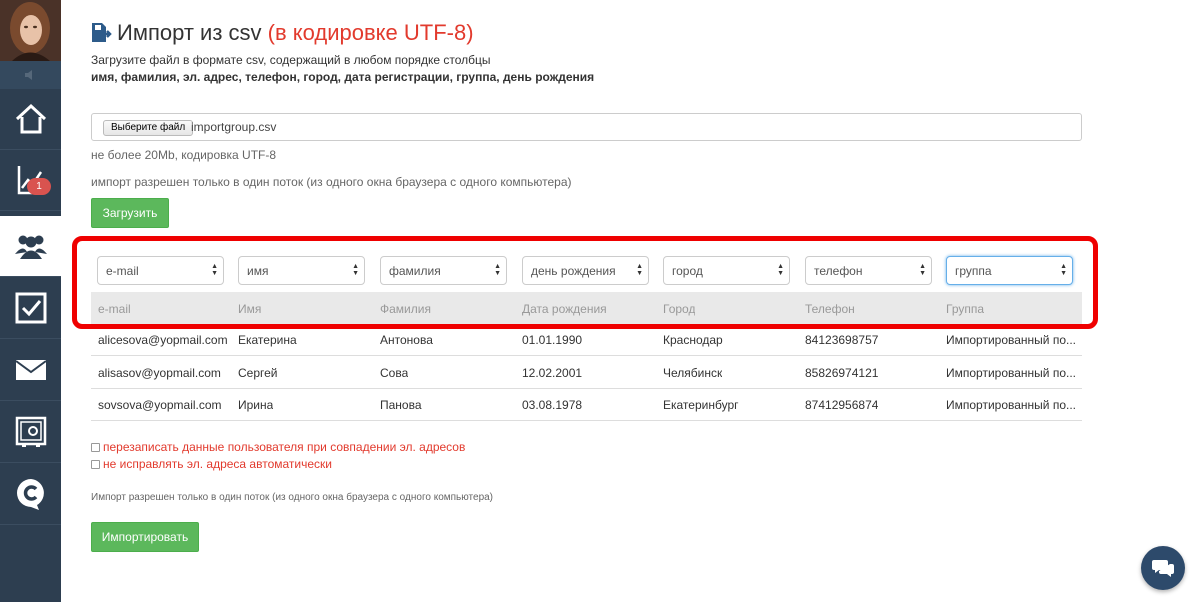 This screenshot has width=1200, height=602. Describe the element at coordinates (102, 32) in the screenshot. I see `import-file-icon` at that location.